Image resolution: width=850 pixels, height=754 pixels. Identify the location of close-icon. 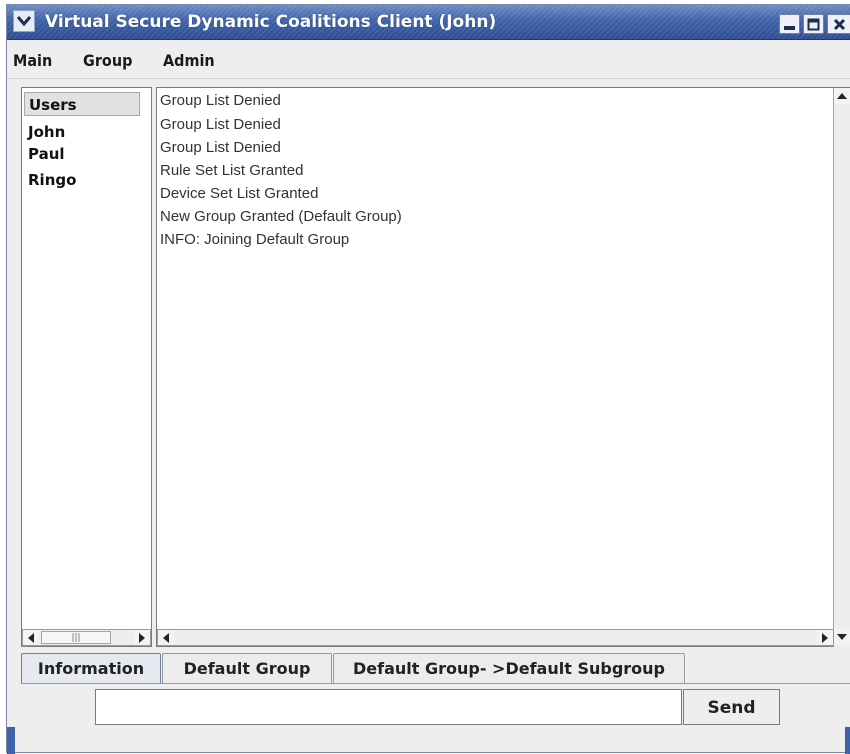
(839, 24).